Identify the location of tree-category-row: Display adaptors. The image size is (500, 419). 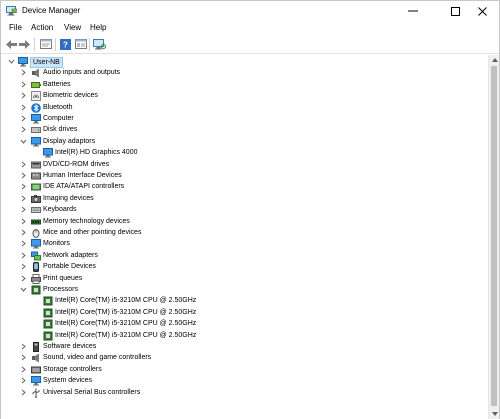
(244, 141).